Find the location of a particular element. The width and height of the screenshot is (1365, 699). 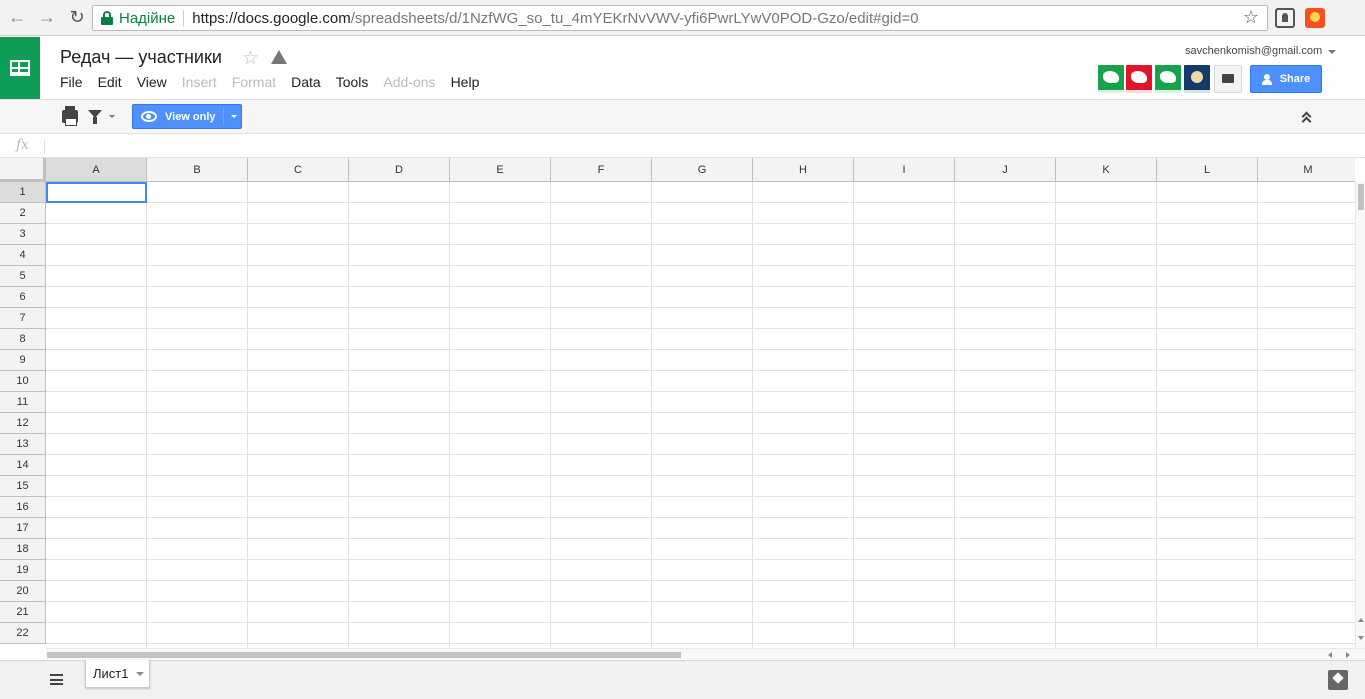

row-header: 13 is located at coordinates (23, 444).